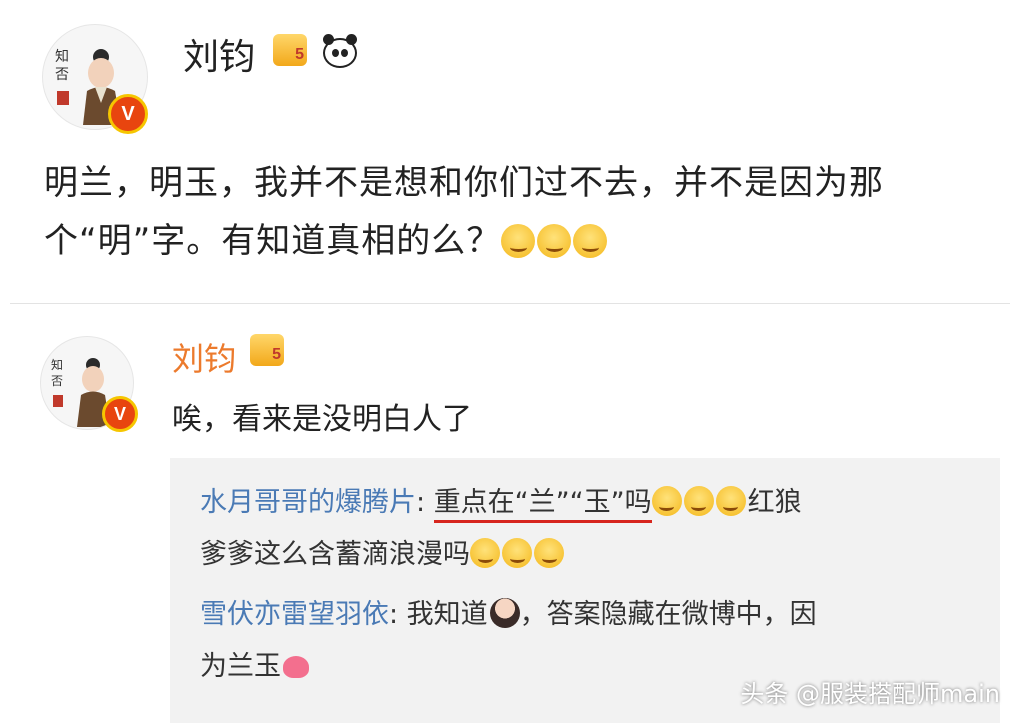  What do you see at coordinates (510, 303) in the screenshot?
I see `section-divider` at bounding box center [510, 303].